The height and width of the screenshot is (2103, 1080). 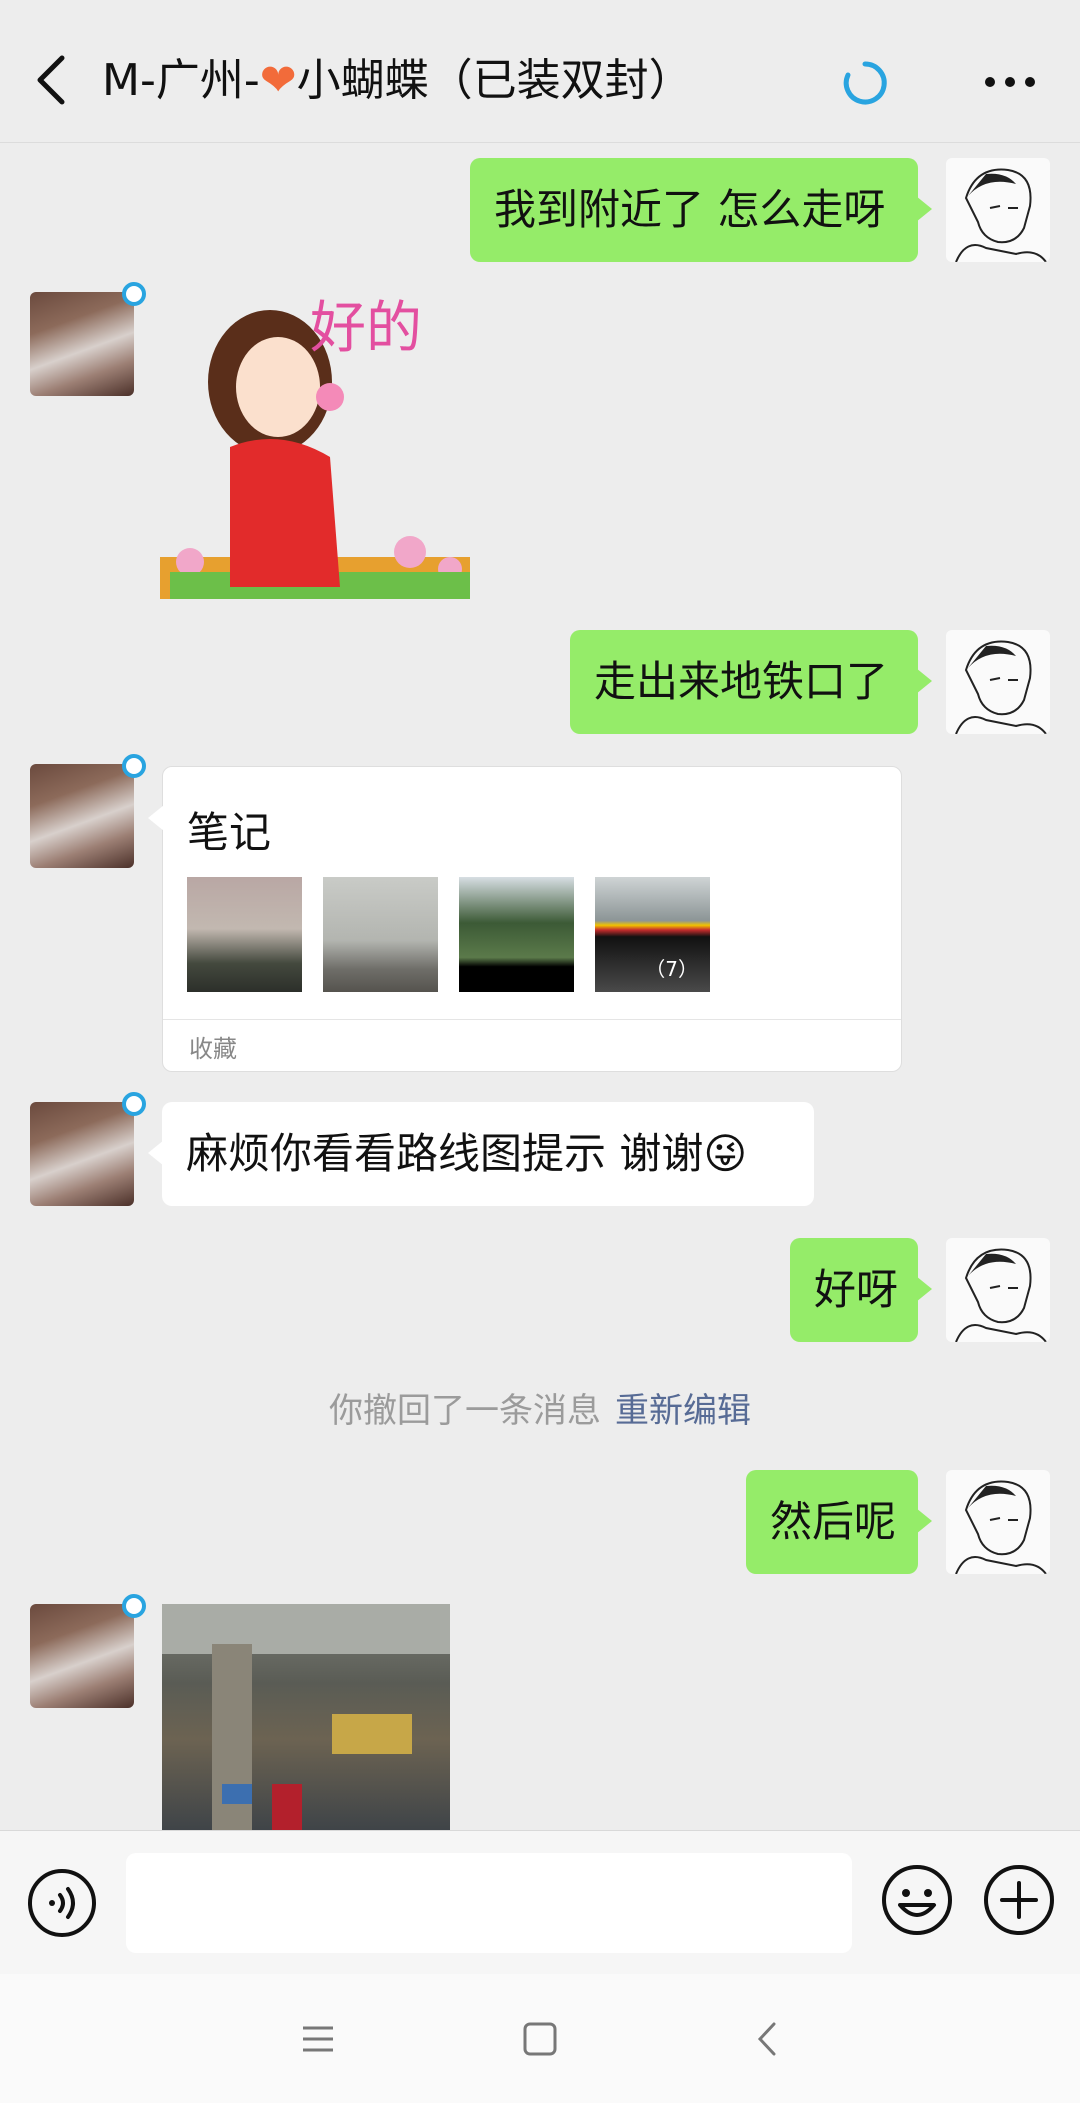 I want to click on more-dots-icon, so click(x=1010, y=82).